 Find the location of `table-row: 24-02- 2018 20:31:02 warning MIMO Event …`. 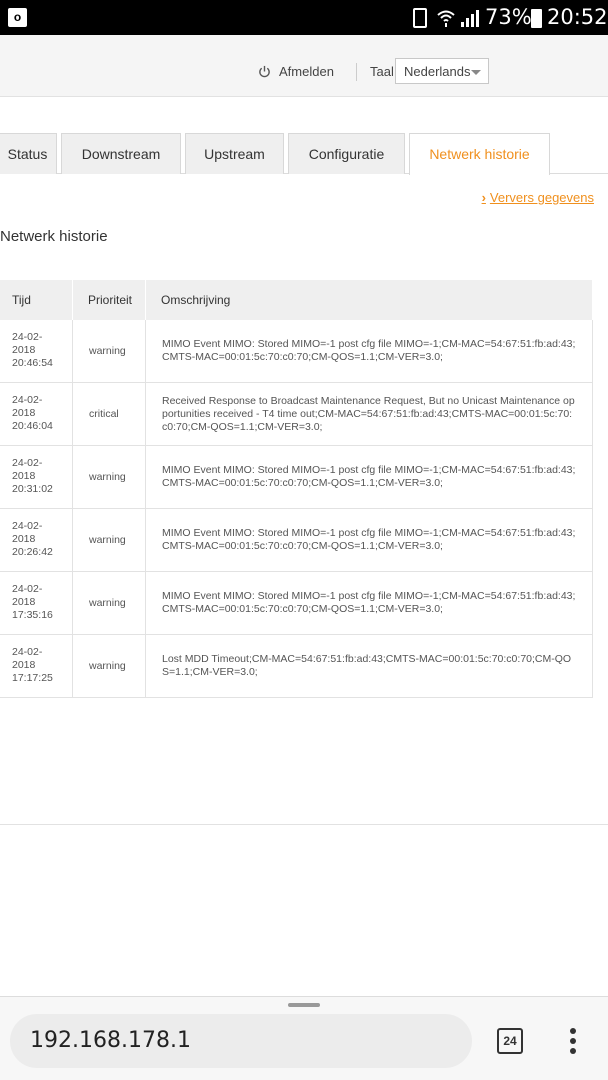

table-row: 24-02- 2018 20:31:02 warning MIMO Event … is located at coordinates (296, 477).